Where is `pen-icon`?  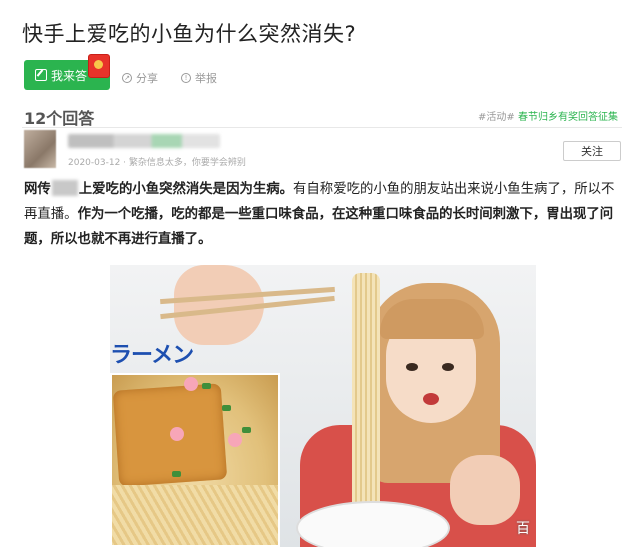
pen-icon is located at coordinates (41, 75).